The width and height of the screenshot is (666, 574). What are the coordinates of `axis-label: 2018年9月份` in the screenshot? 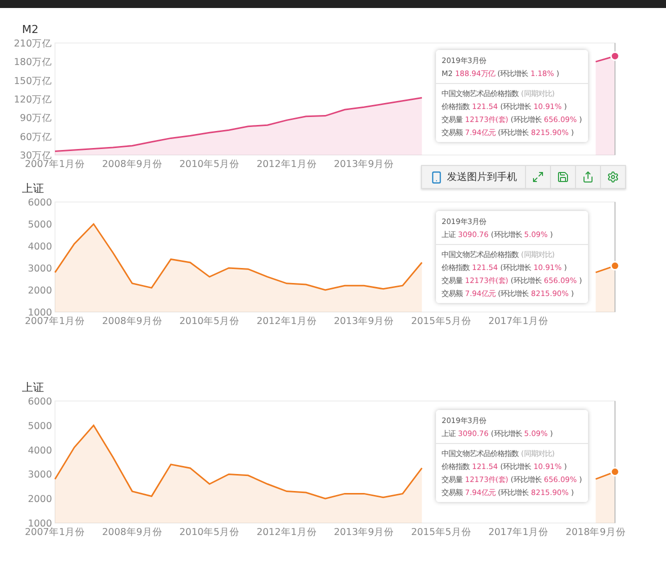 It's located at (596, 532).